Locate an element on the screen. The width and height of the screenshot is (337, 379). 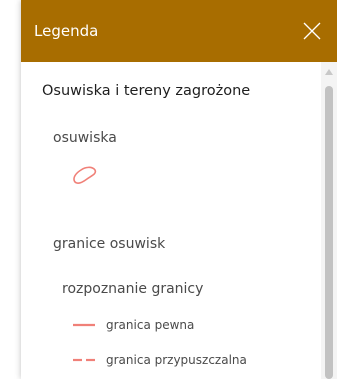
legend-item-label: granica pewna is located at coordinates (150, 325).